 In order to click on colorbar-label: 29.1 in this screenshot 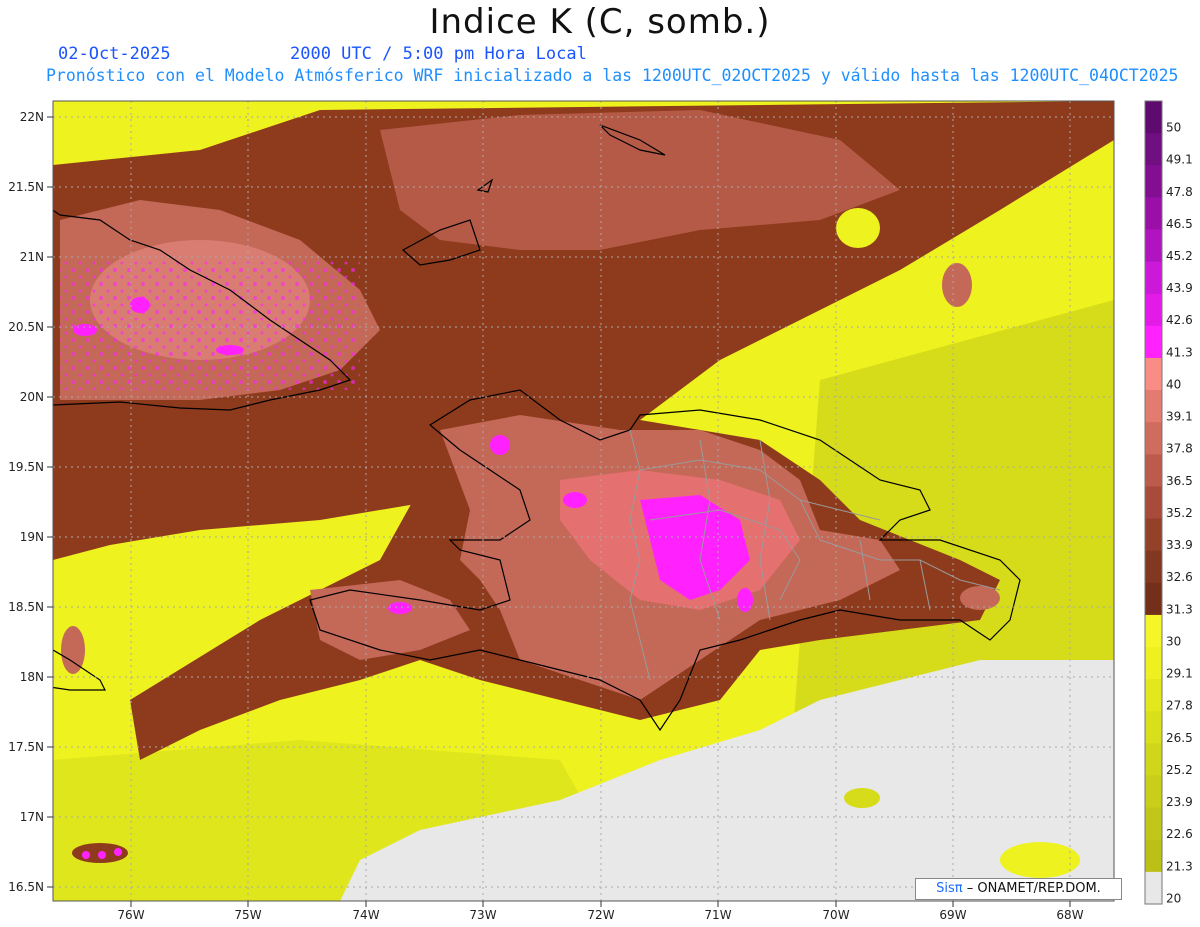, I will do `click(1179, 674)`.